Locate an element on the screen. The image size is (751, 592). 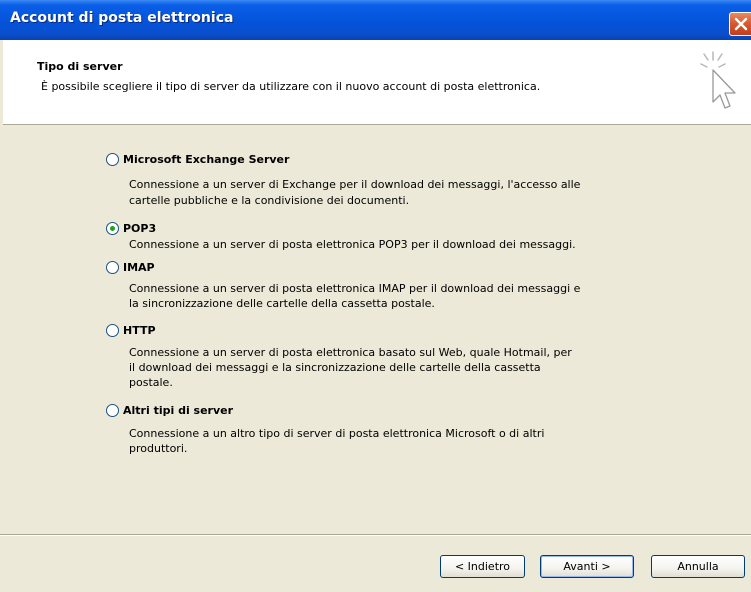
option-http-label: HTTP is located at coordinates (139, 330).